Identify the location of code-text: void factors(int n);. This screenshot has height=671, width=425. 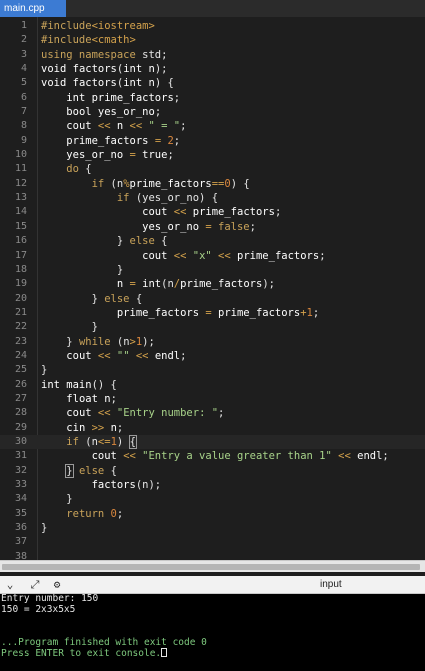
(104, 69).